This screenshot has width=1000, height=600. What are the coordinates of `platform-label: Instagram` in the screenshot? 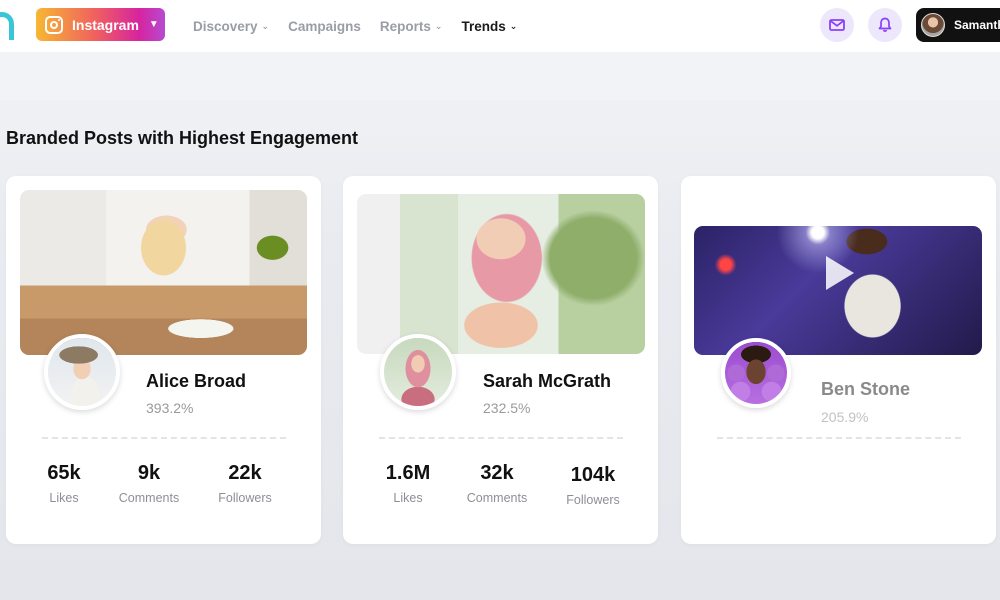 It's located at (105, 24).